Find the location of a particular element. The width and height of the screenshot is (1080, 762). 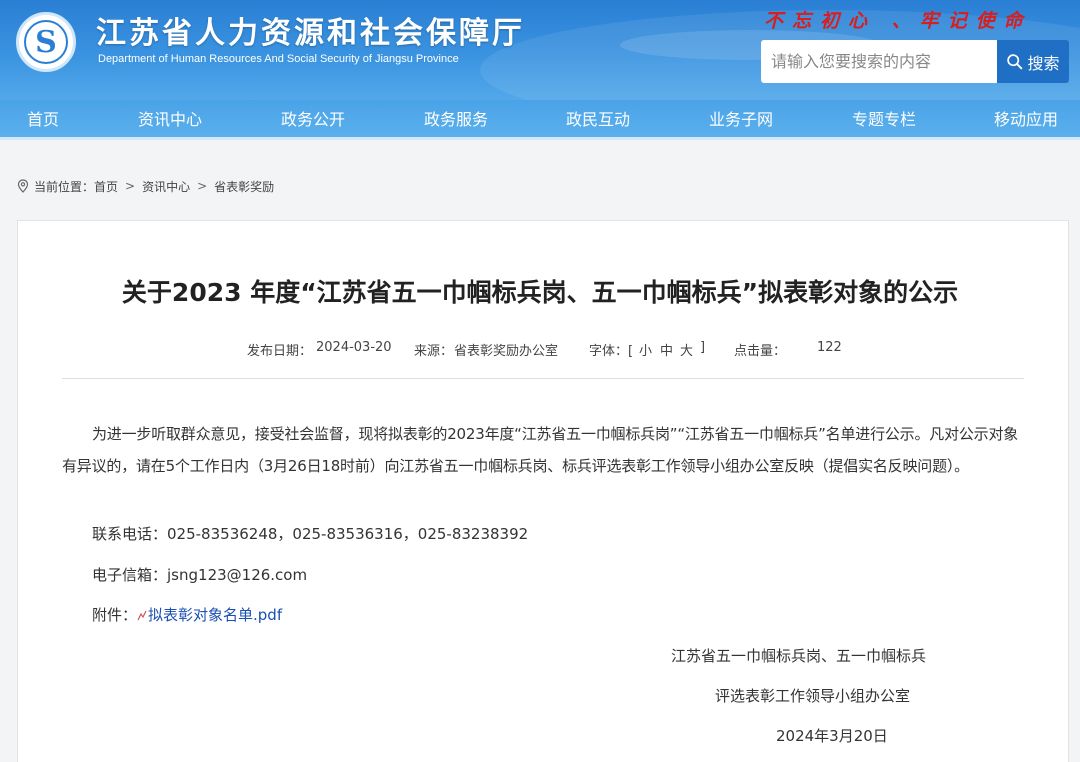

publish-date: 2024-03-20 is located at coordinates (354, 347).